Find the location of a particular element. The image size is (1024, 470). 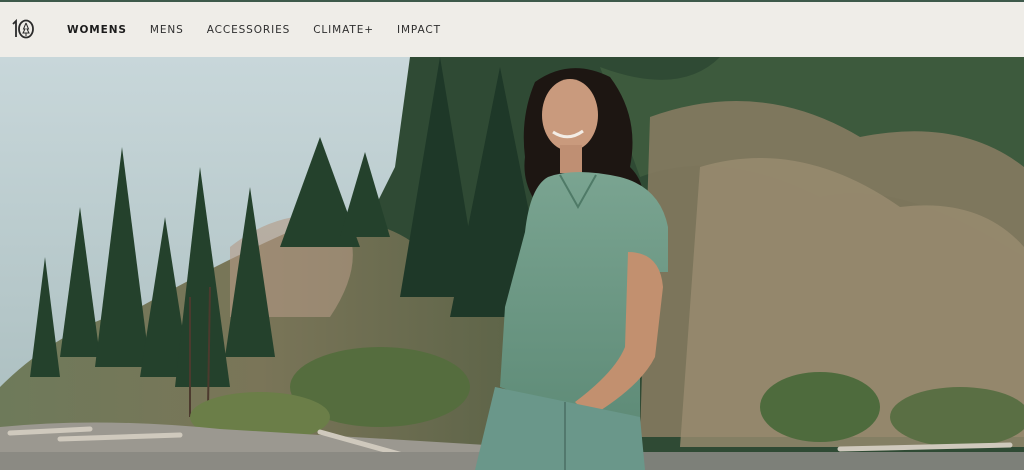

nav-item-womens: WOMENS is located at coordinates (97, 30).